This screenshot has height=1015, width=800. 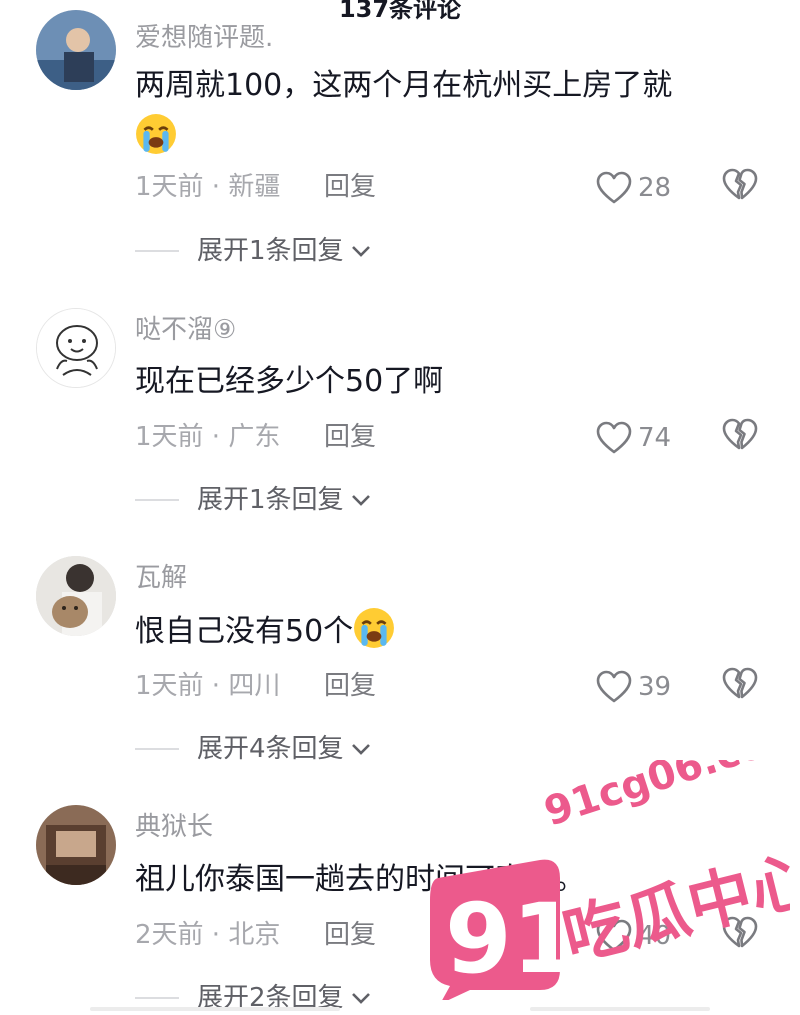 What do you see at coordinates (208, 437) in the screenshot?
I see `comment-meta: 1天前 · 广东` at bounding box center [208, 437].